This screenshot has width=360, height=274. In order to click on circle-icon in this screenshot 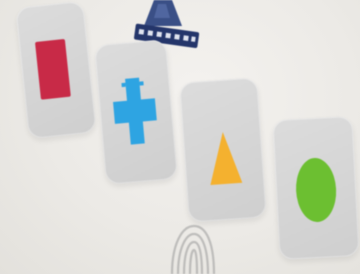, I will do `click(316, 190)`.